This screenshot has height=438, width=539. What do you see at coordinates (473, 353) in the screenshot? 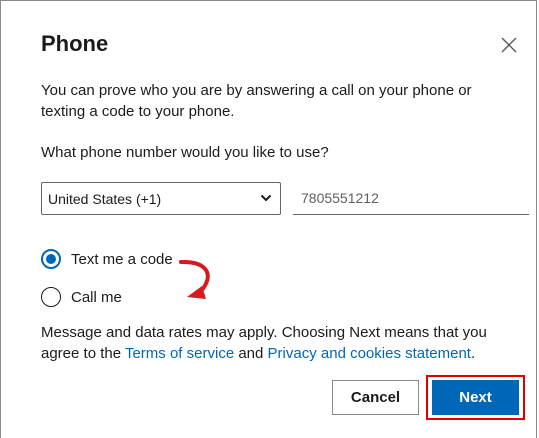
I see `notice-text-after: .` at bounding box center [473, 353].